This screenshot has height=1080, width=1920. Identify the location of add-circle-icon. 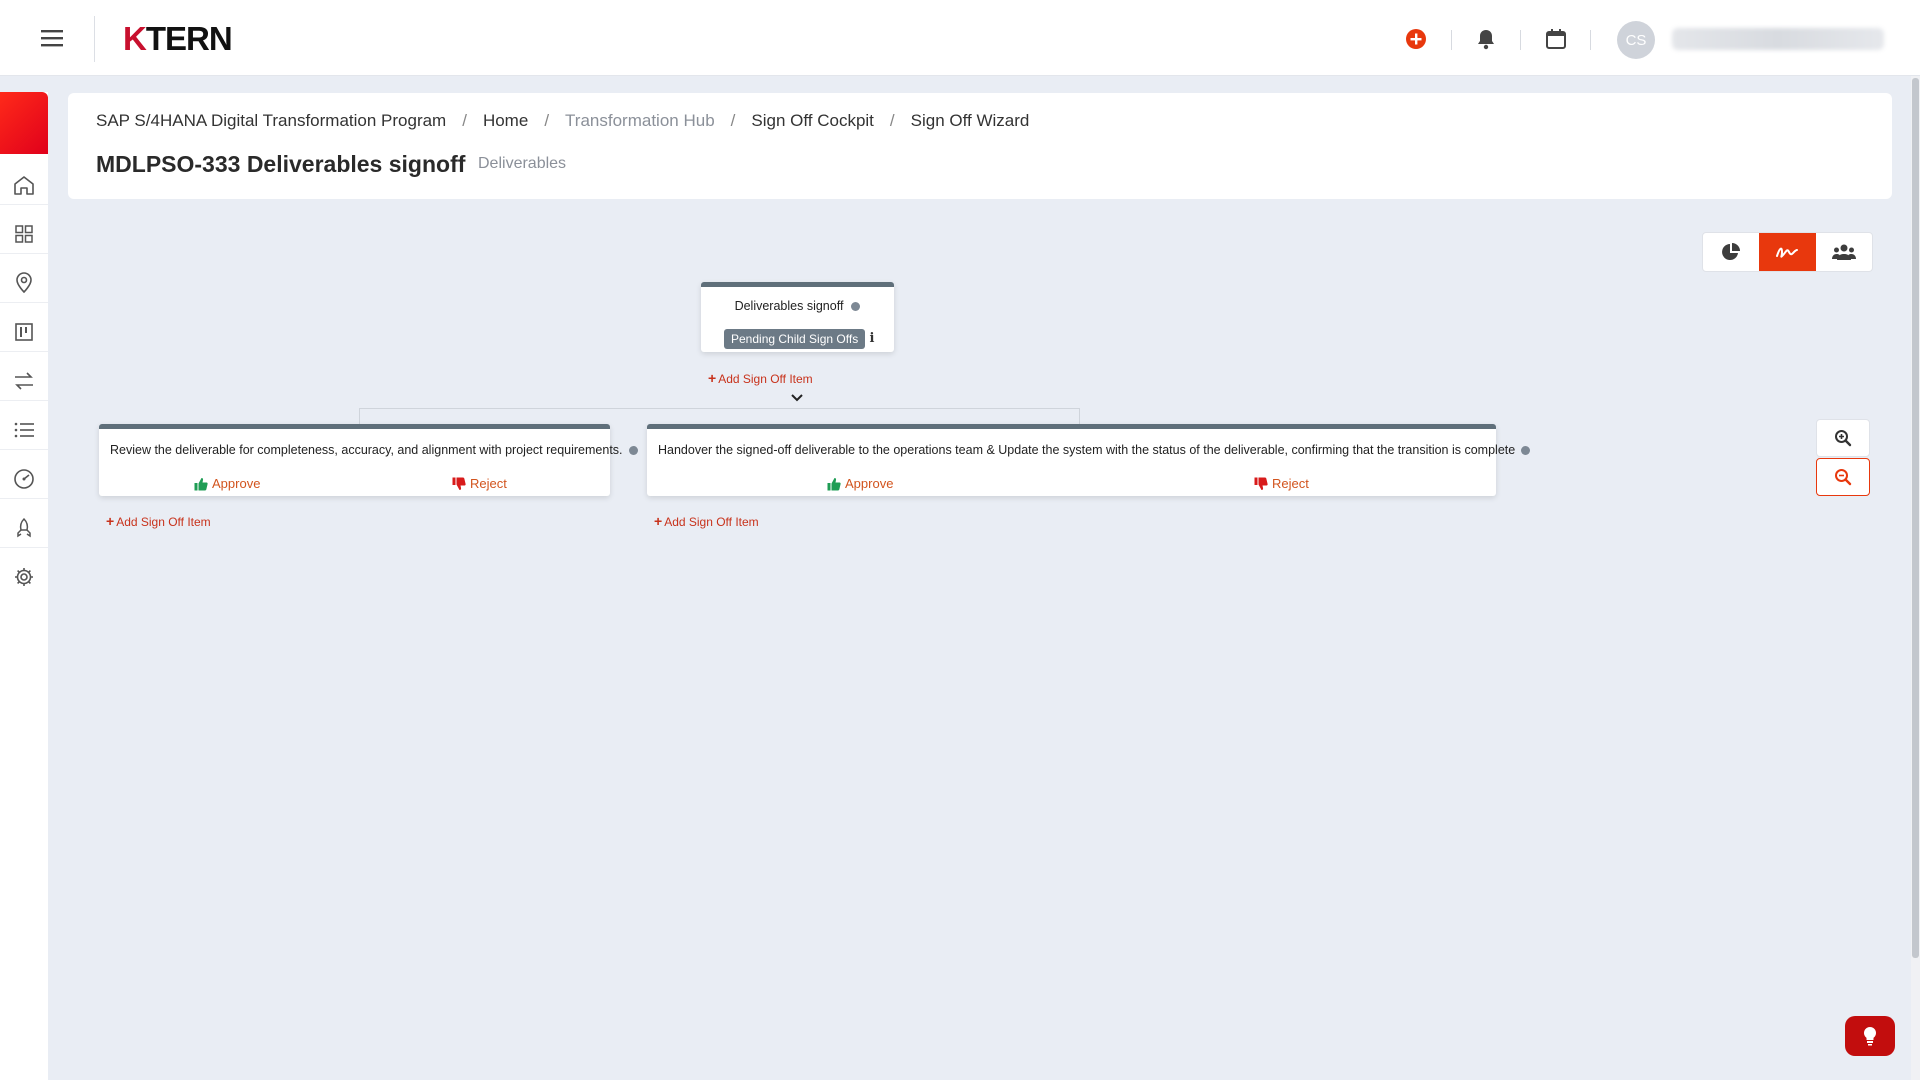
(1416, 39).